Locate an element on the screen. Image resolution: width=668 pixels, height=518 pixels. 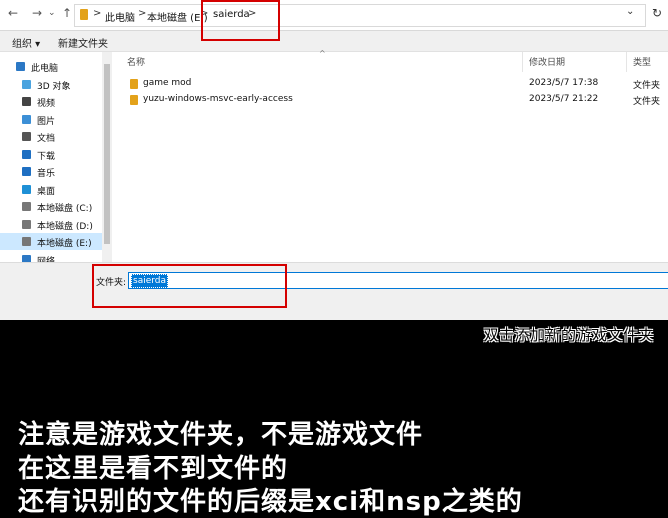
breadcrumb-drive-e: 本地磁盘 (E:) is located at coordinates (177, 16).